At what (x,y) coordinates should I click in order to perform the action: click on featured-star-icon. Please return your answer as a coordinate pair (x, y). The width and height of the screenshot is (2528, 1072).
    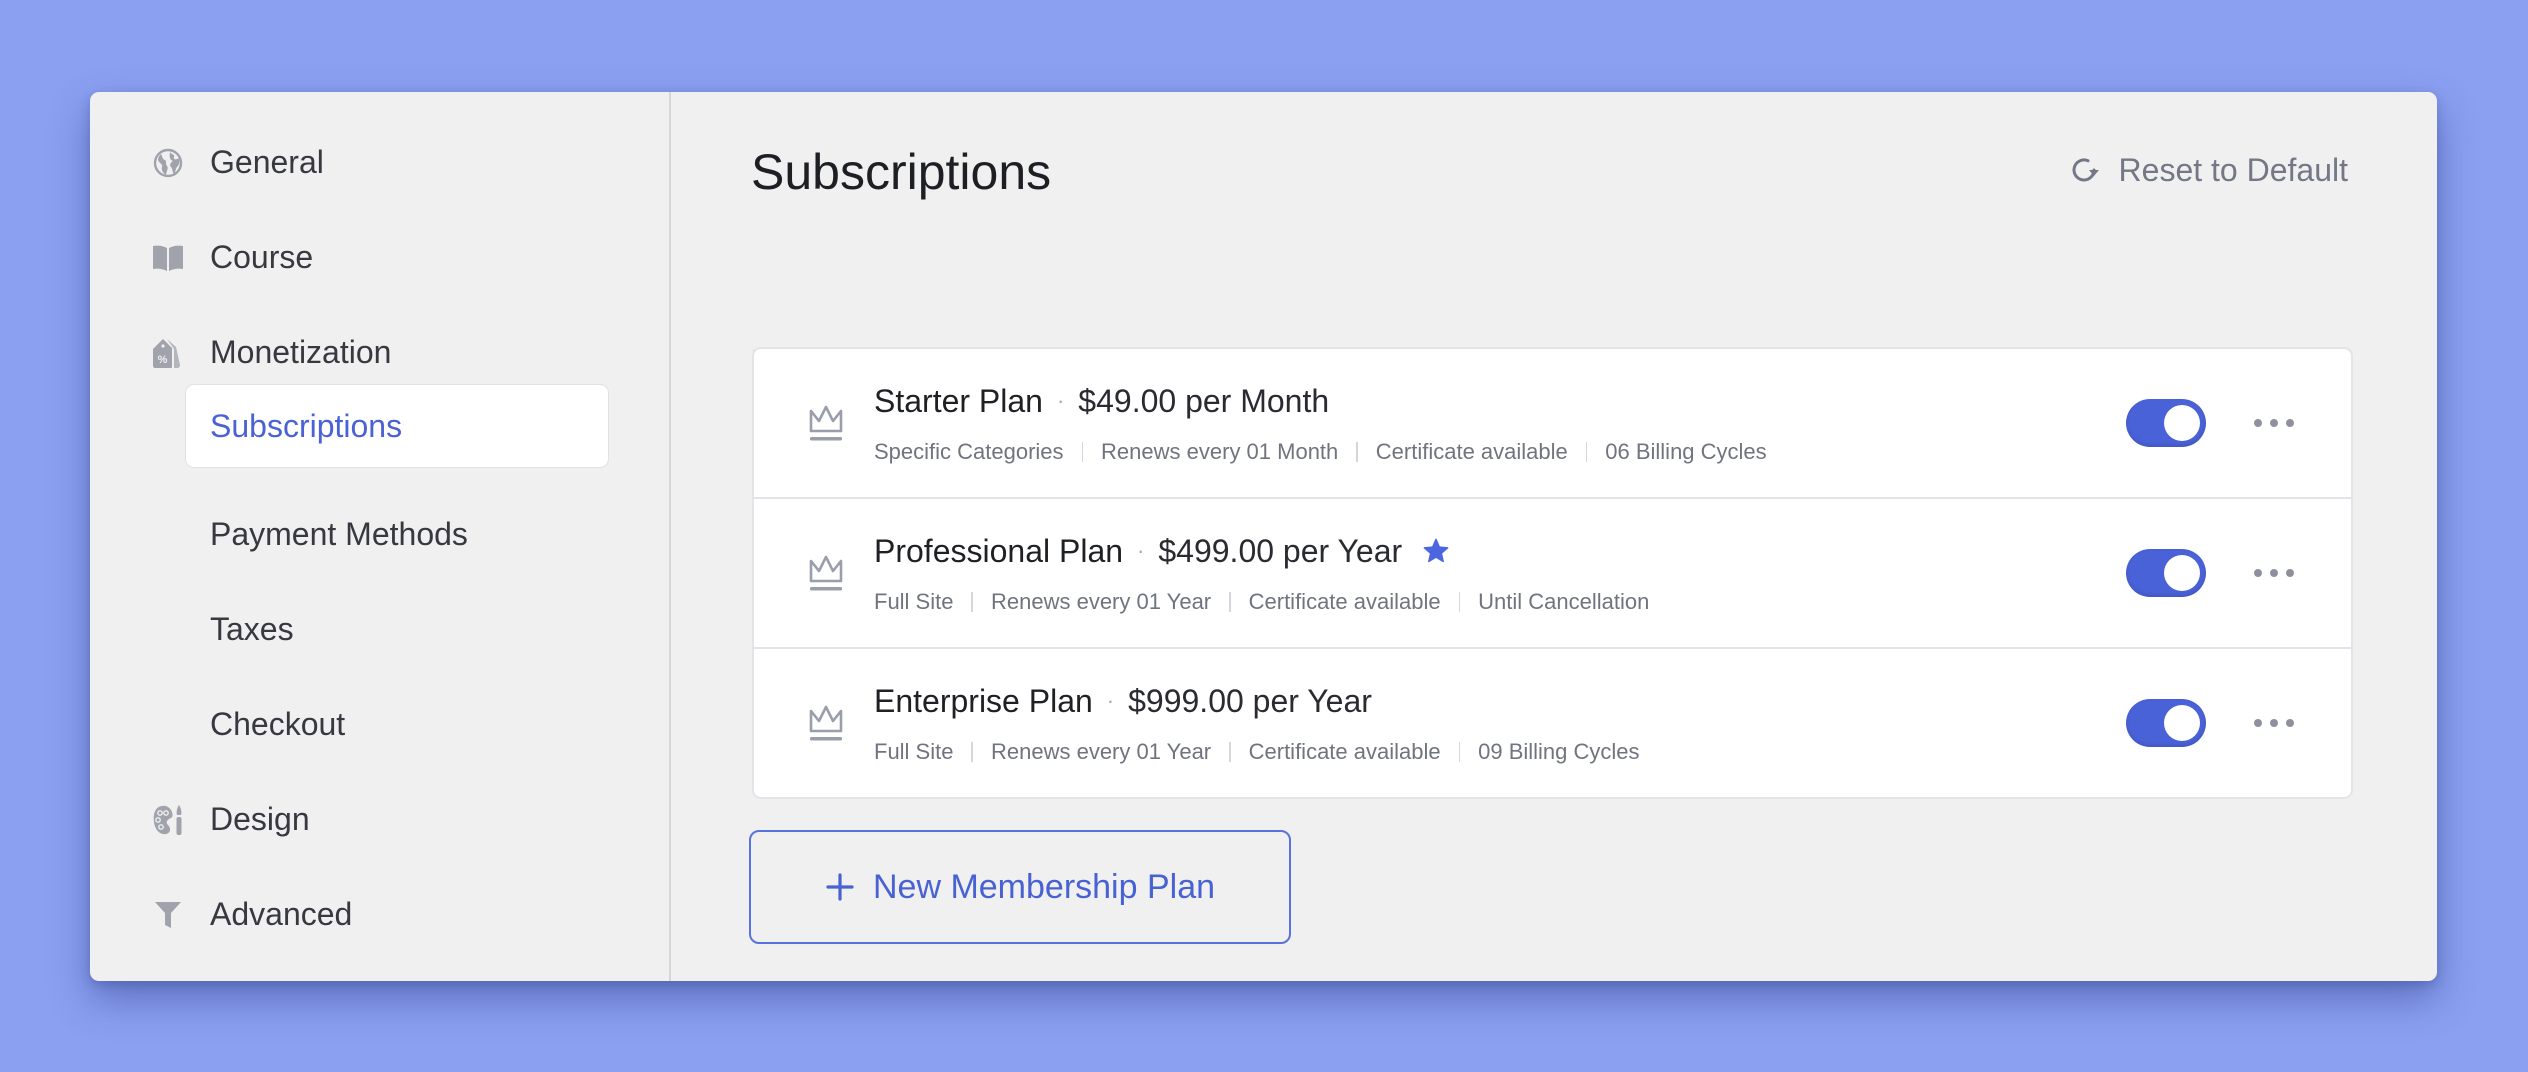
    Looking at the image, I should click on (1436, 551).